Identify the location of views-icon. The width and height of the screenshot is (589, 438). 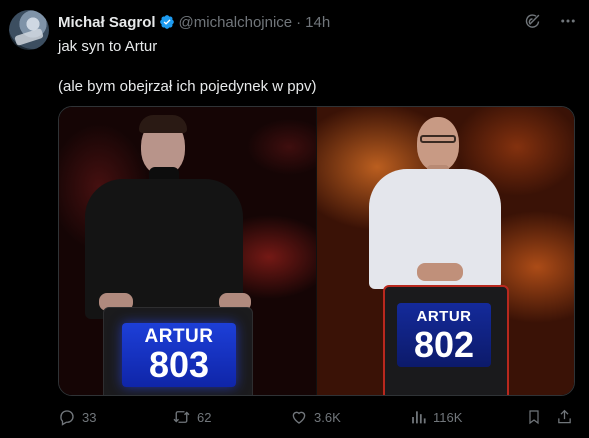
(419, 417).